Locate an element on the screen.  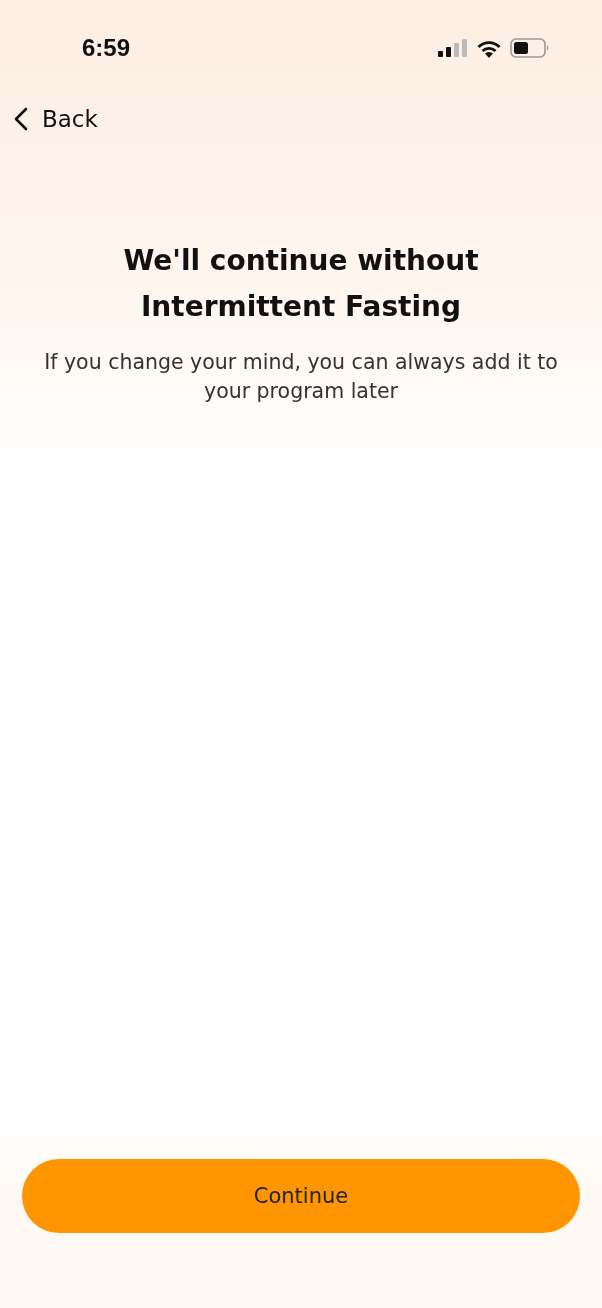
battery-icon is located at coordinates (530, 48).